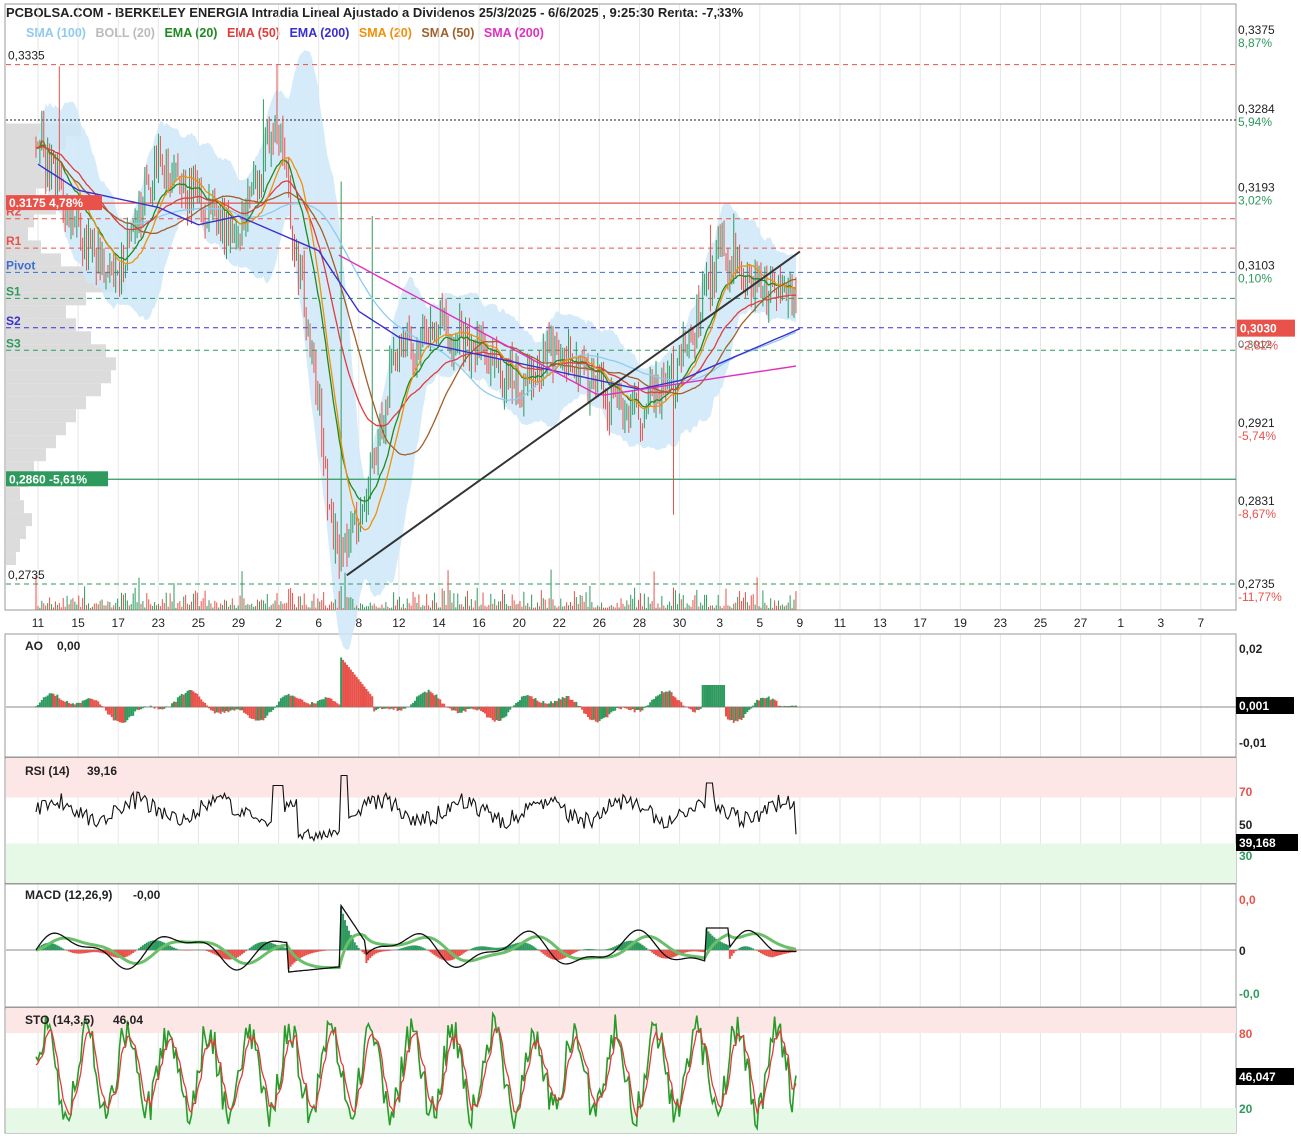  I want to click on x-tick-label: 13, so click(880, 623).